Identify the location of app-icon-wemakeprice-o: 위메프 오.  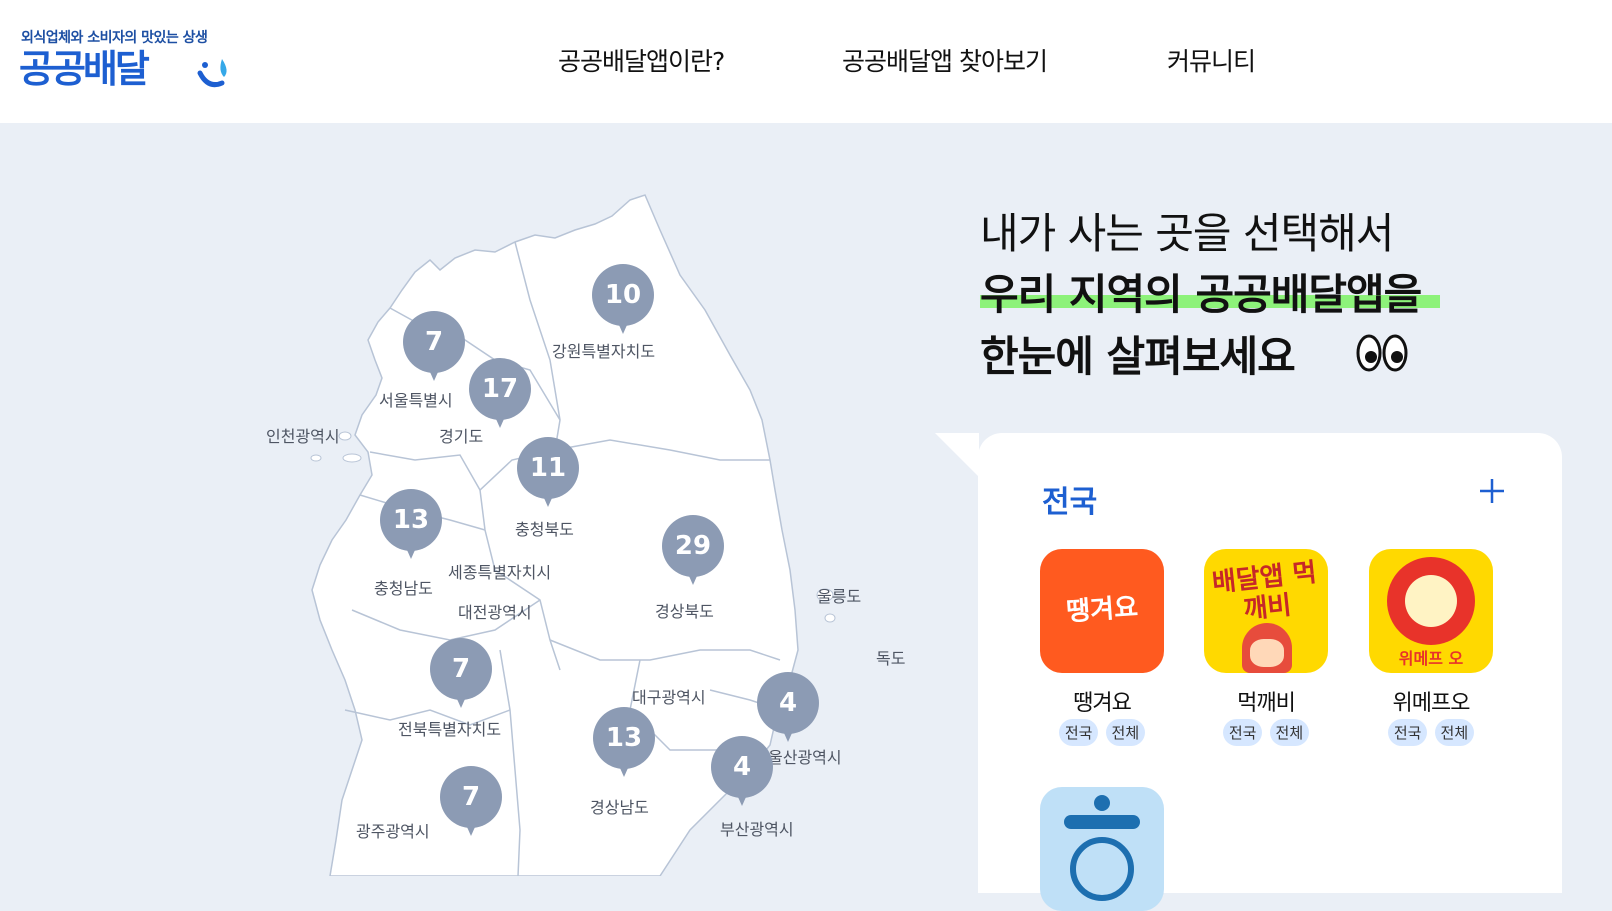
(1431, 611).